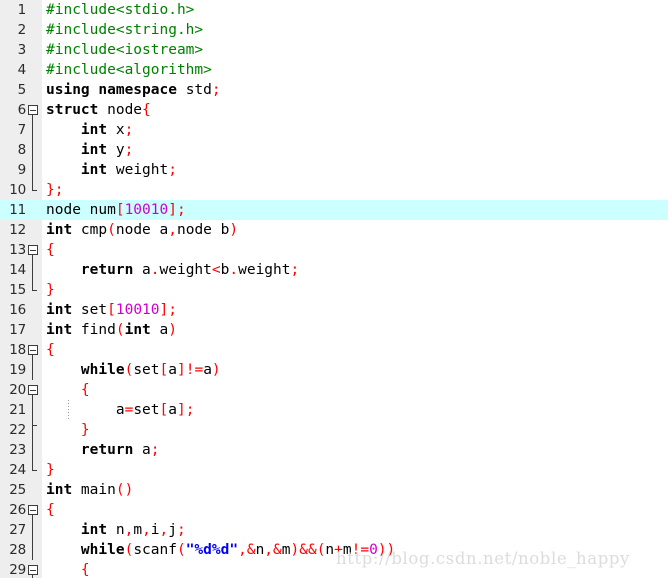  What do you see at coordinates (59, 490) in the screenshot?
I see `token-kw: int` at bounding box center [59, 490].